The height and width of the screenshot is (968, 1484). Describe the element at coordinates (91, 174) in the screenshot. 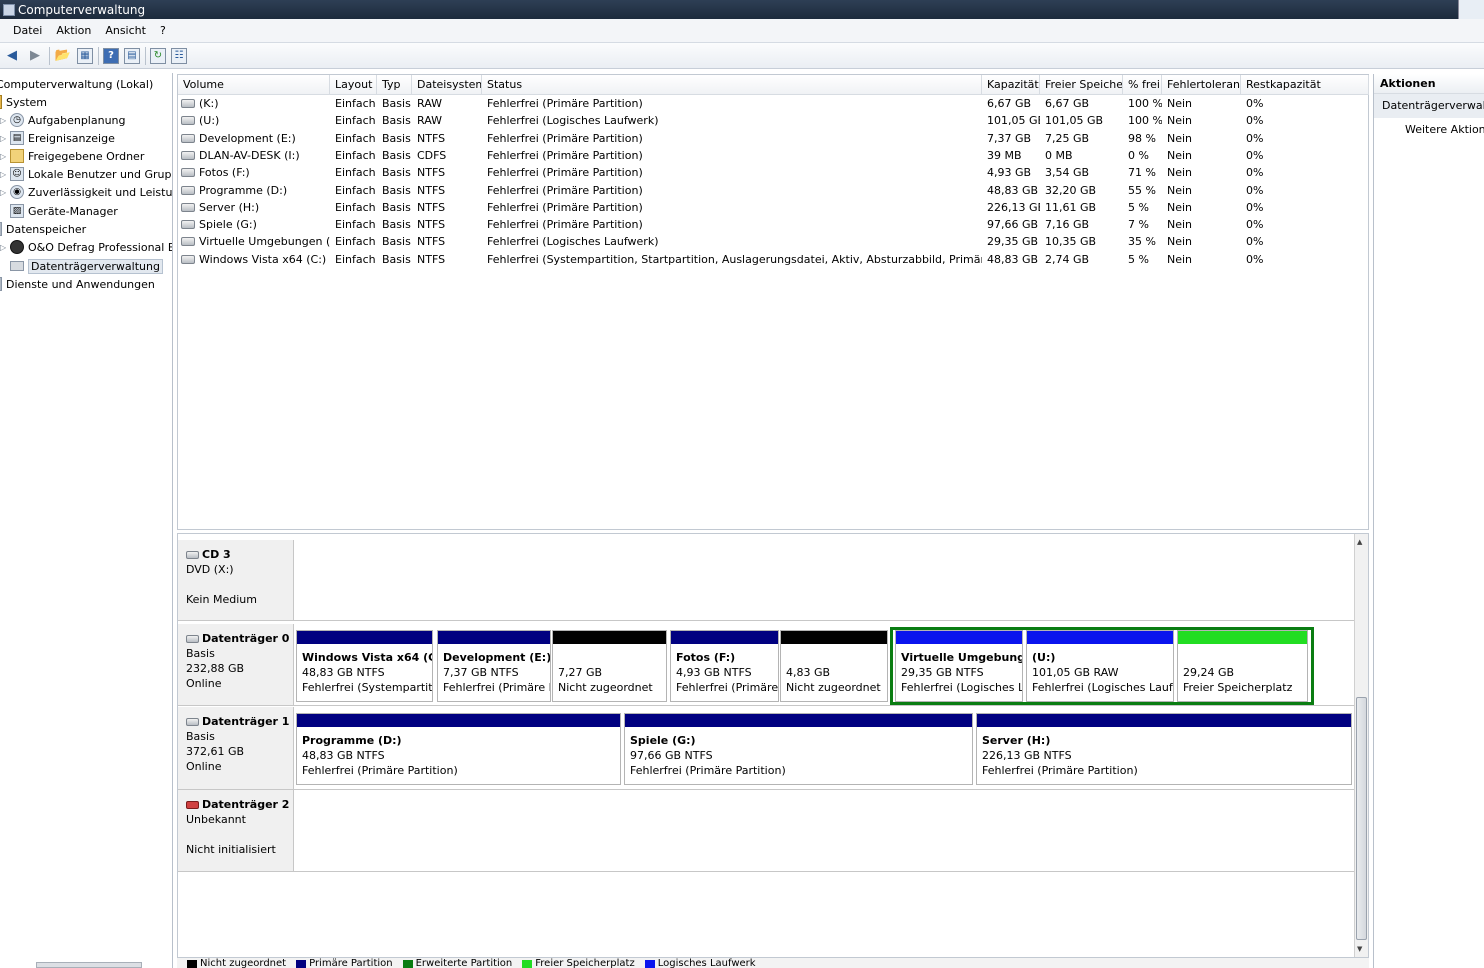

I see `tree-item-lokale-benutzer: ☺ Lokale Benutzer und Gruppen` at that location.